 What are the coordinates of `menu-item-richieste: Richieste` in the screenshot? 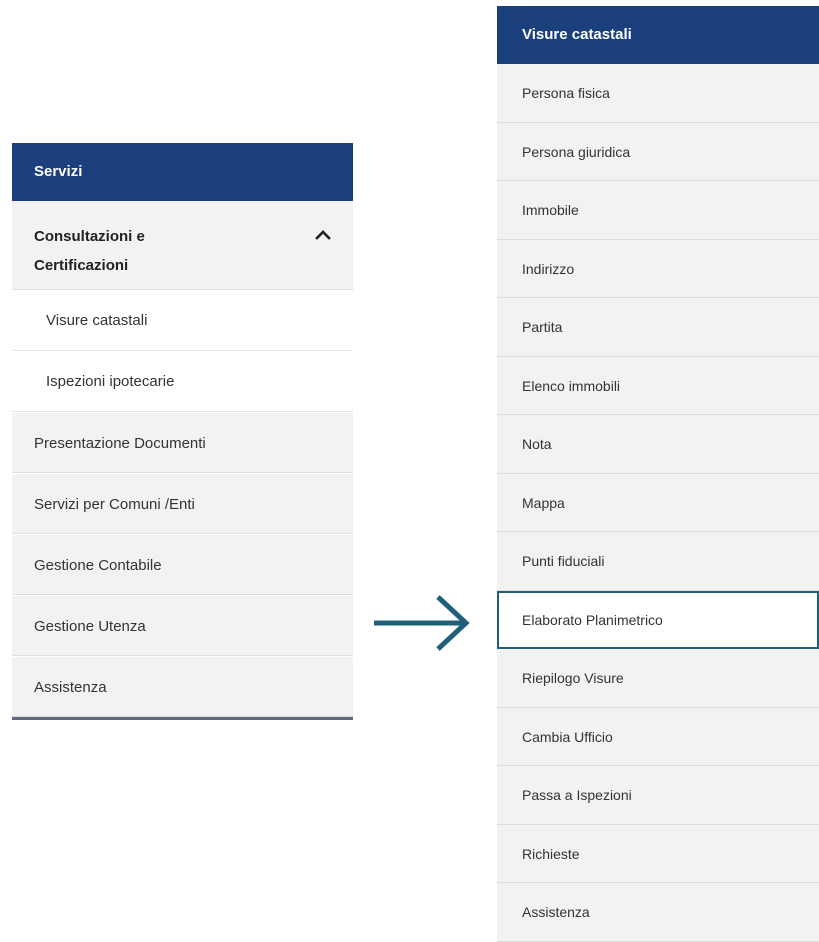 It's located at (658, 854).